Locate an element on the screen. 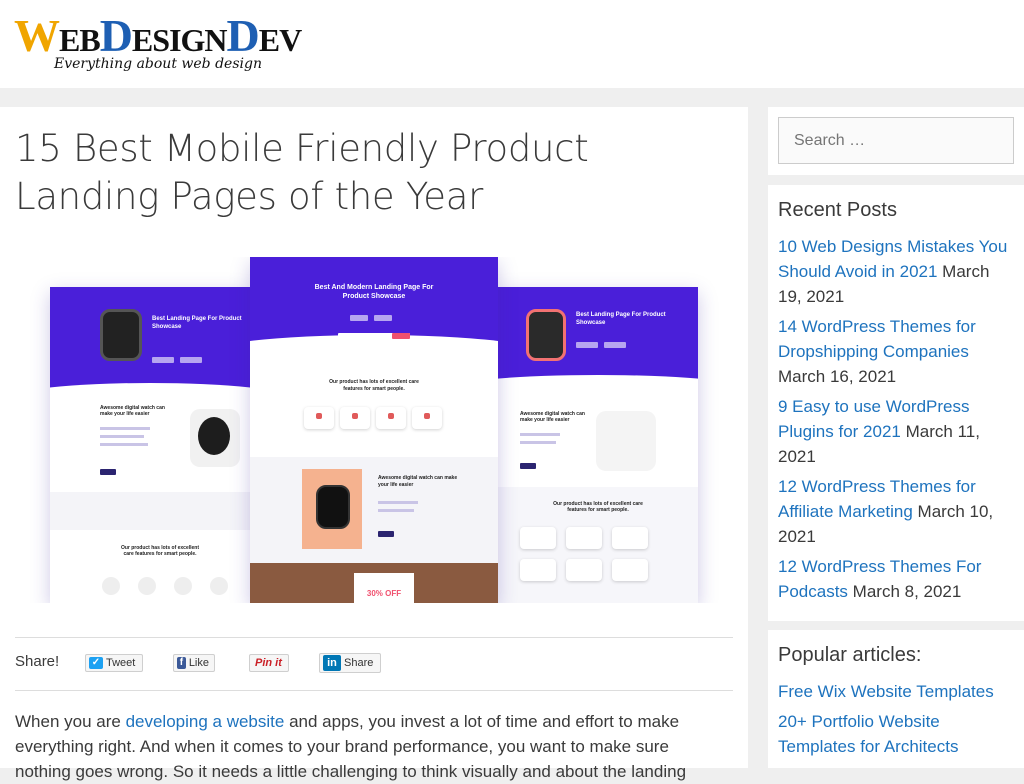  site-logo: WEBDESIGNDEV Everything about web design is located at coordinates (158, 43).